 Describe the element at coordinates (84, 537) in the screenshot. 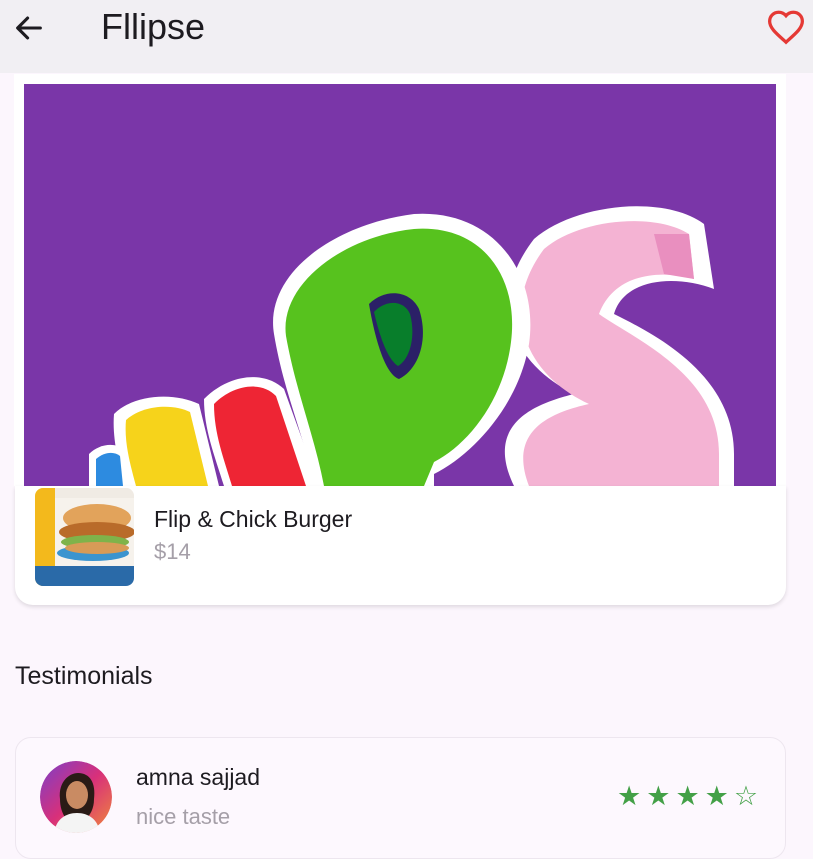

I see `burger-thumbnail-image` at that location.